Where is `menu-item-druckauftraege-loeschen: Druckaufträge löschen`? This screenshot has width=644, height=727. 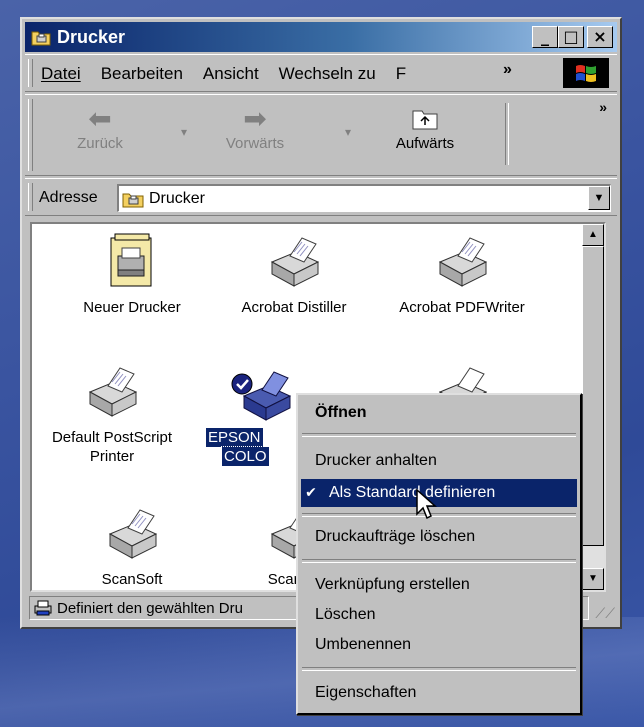
menu-item-druckauftraege-loeschen: Druckaufträge löschen is located at coordinates (439, 537).